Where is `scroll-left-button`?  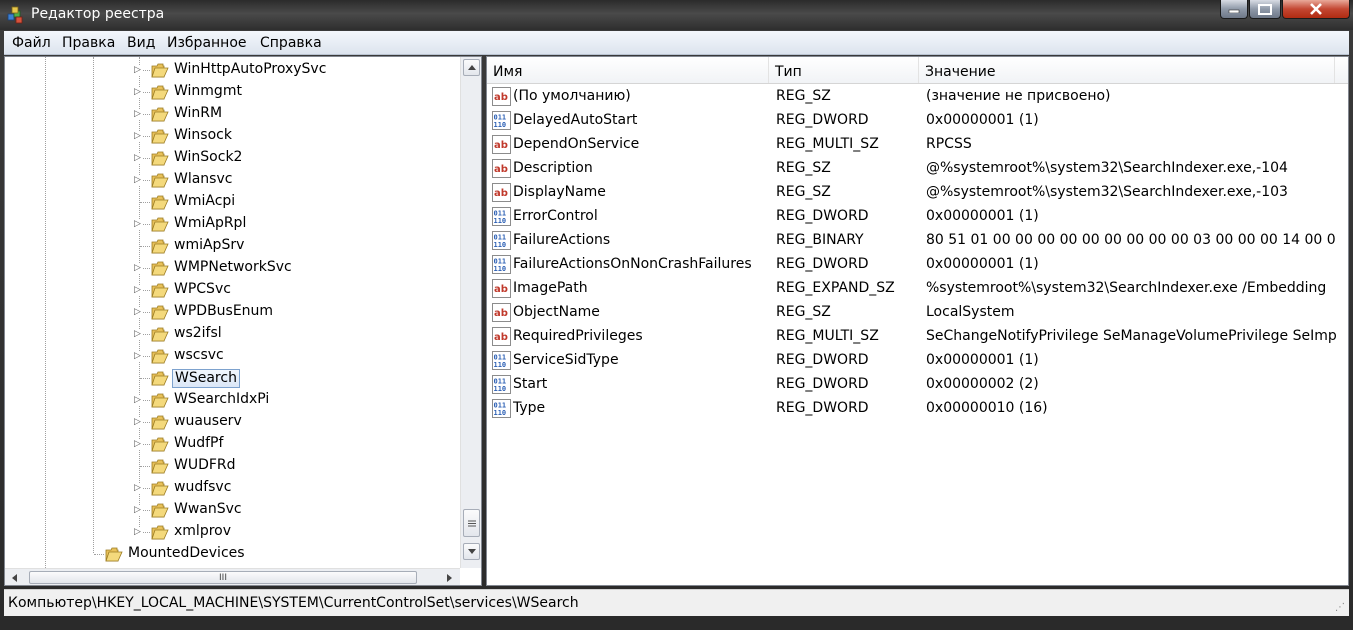
scroll-left-button is located at coordinates (14, 577).